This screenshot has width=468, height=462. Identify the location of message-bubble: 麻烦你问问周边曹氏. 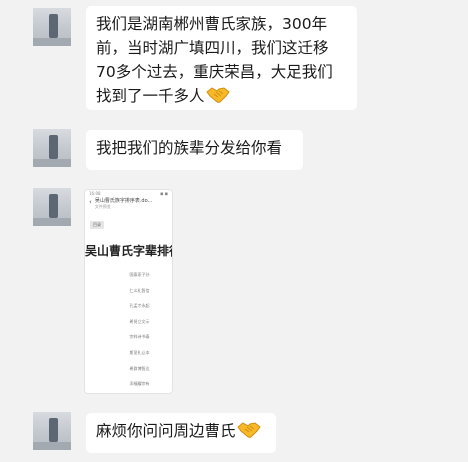
(181, 433).